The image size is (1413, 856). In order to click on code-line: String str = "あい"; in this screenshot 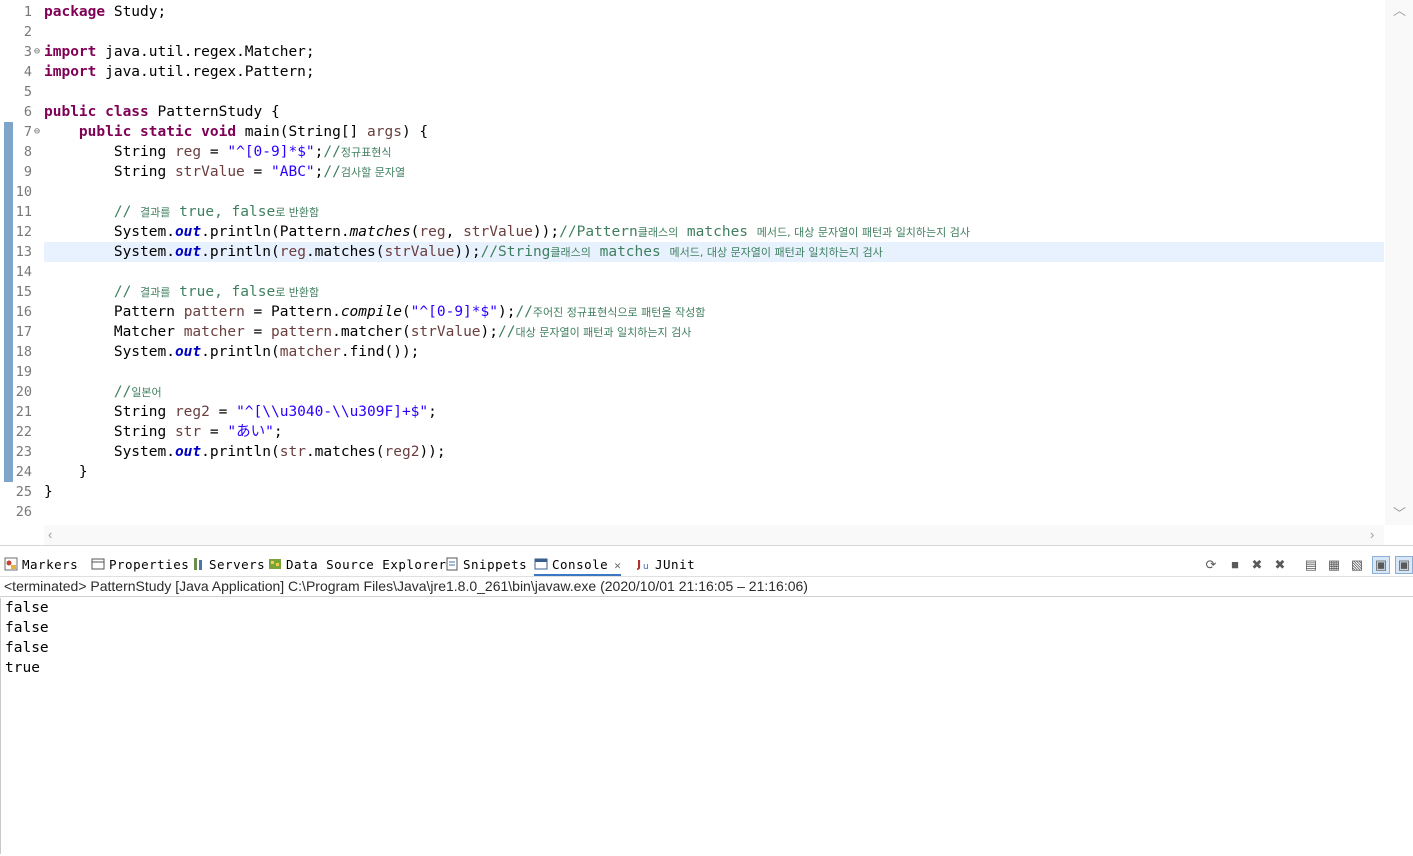, I will do `click(714, 432)`.